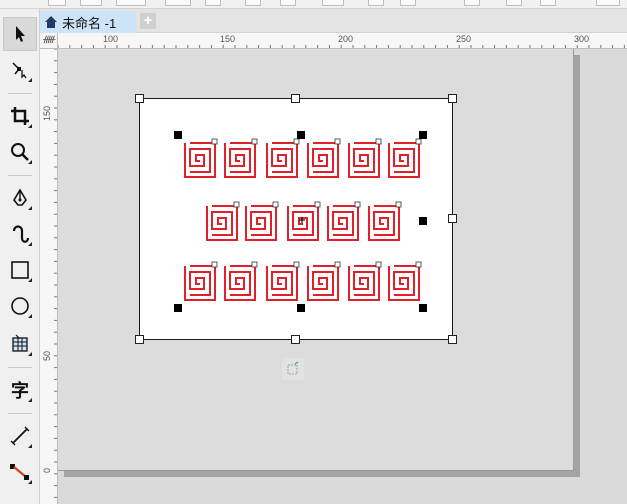 Image resolution: width=627 pixels, height=504 pixels. Describe the element at coordinates (49, 41) in the screenshot. I see `ruler-origin: ᚏ` at that location.